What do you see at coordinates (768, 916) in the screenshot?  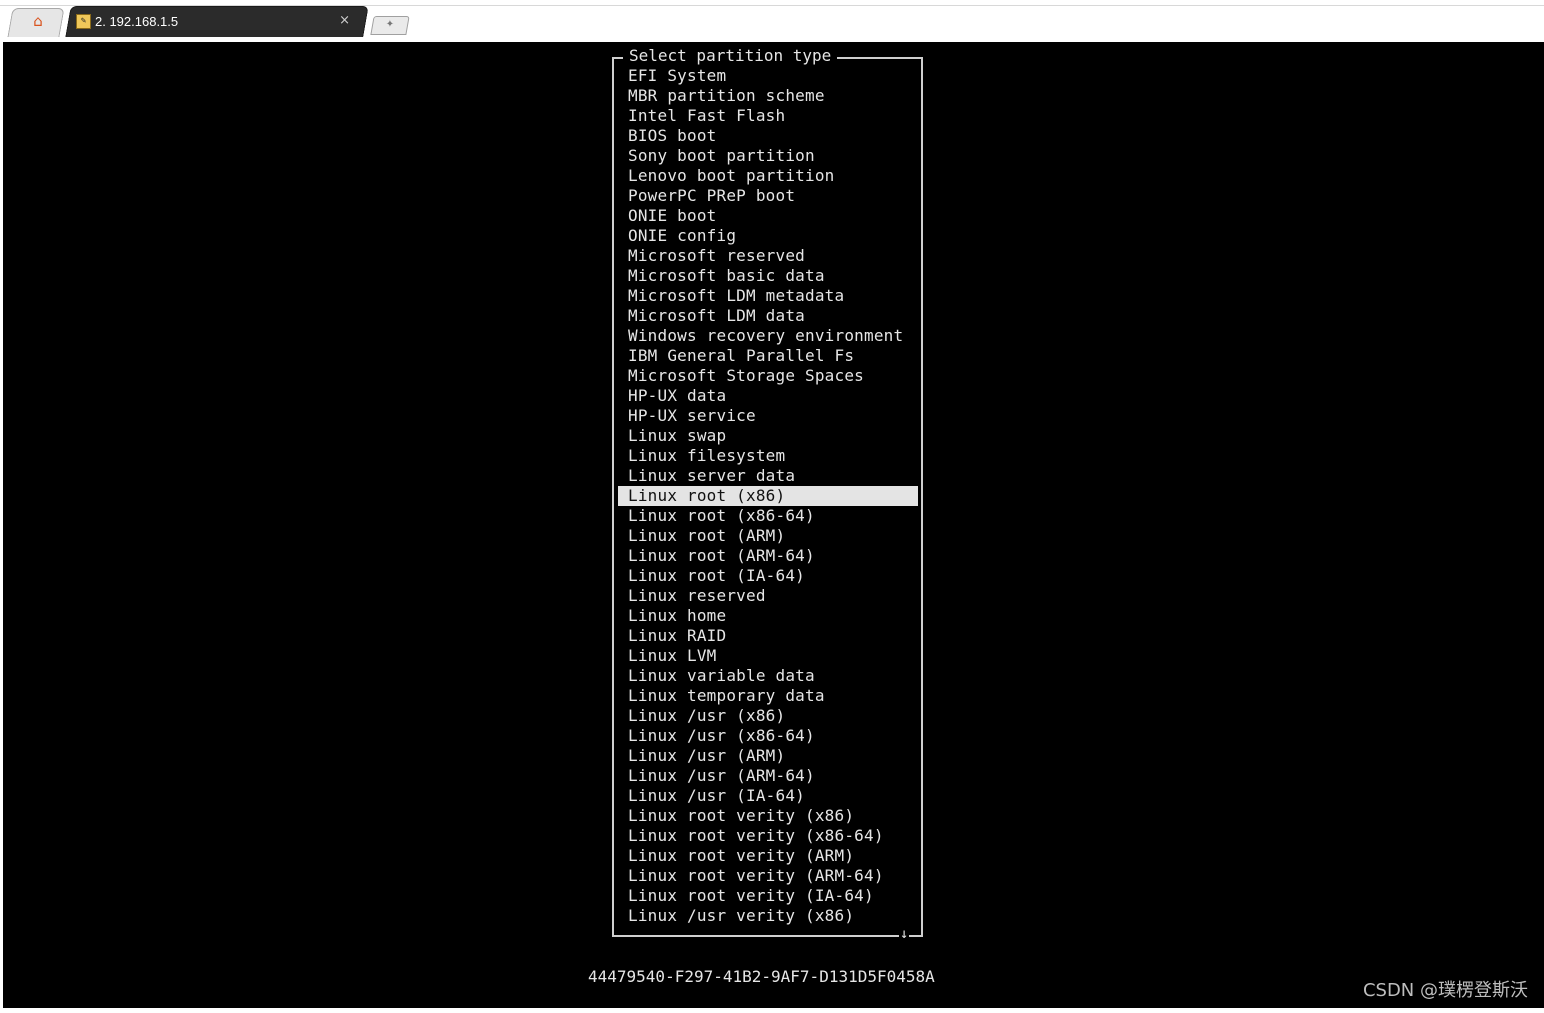 I see `menu-item: Linux /usr verity (x86)` at bounding box center [768, 916].